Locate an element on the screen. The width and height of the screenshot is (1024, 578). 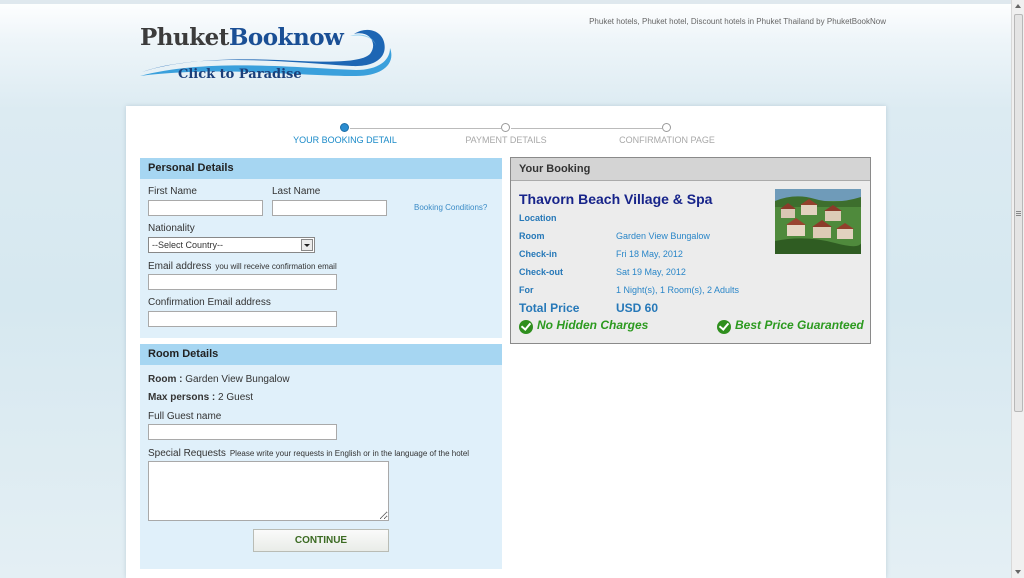
max-persons-info: Max persons : 2 Guest is located at coordinates (201, 397).